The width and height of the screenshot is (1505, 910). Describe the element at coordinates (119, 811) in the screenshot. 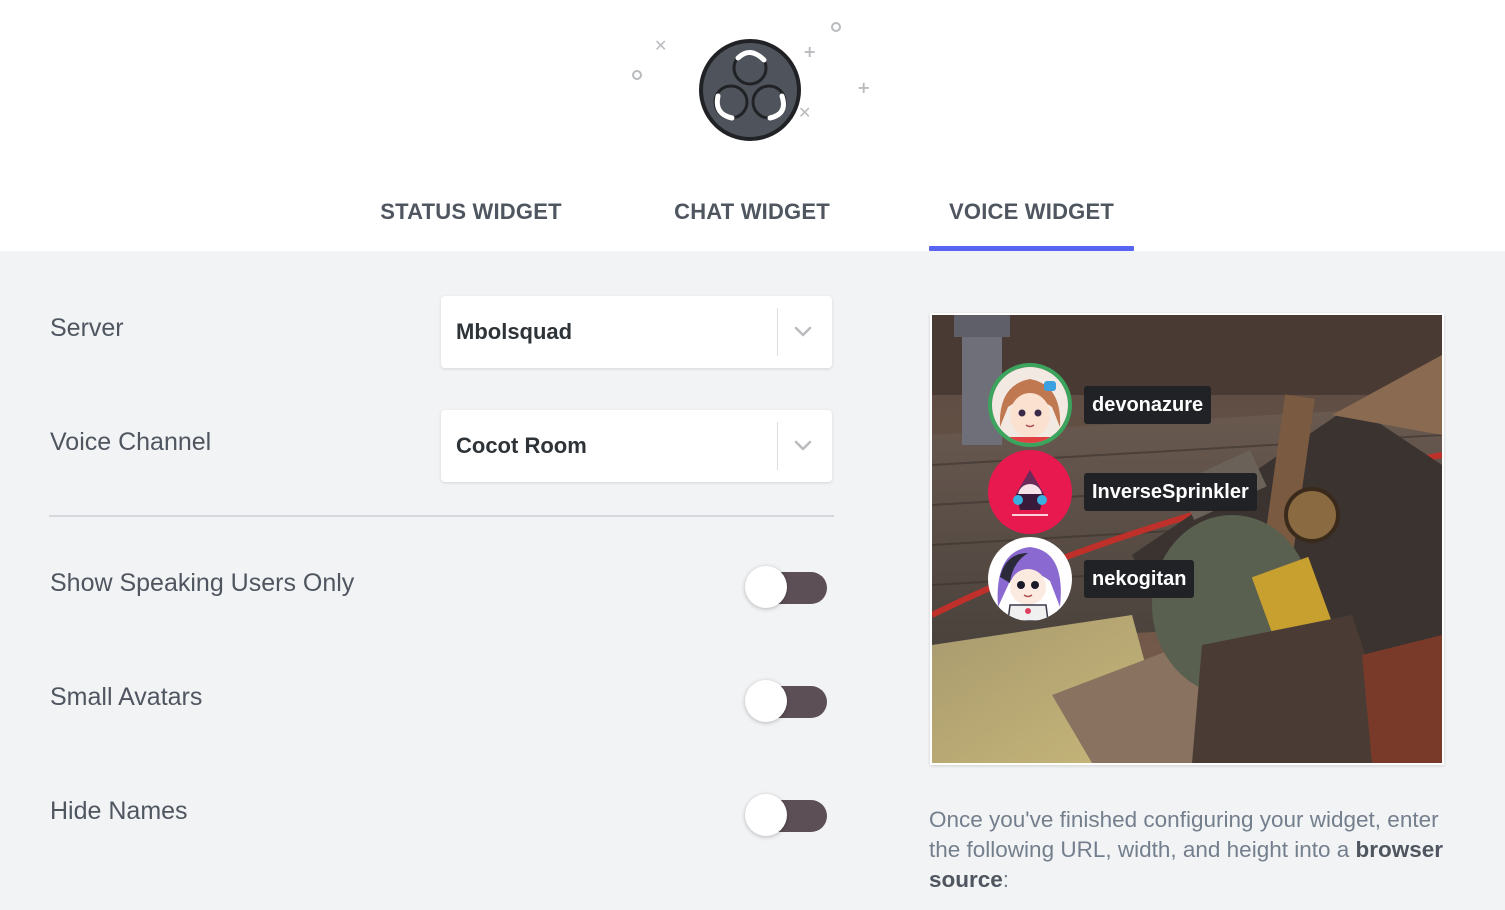

I see `hide-names-label: Hide Names` at that location.